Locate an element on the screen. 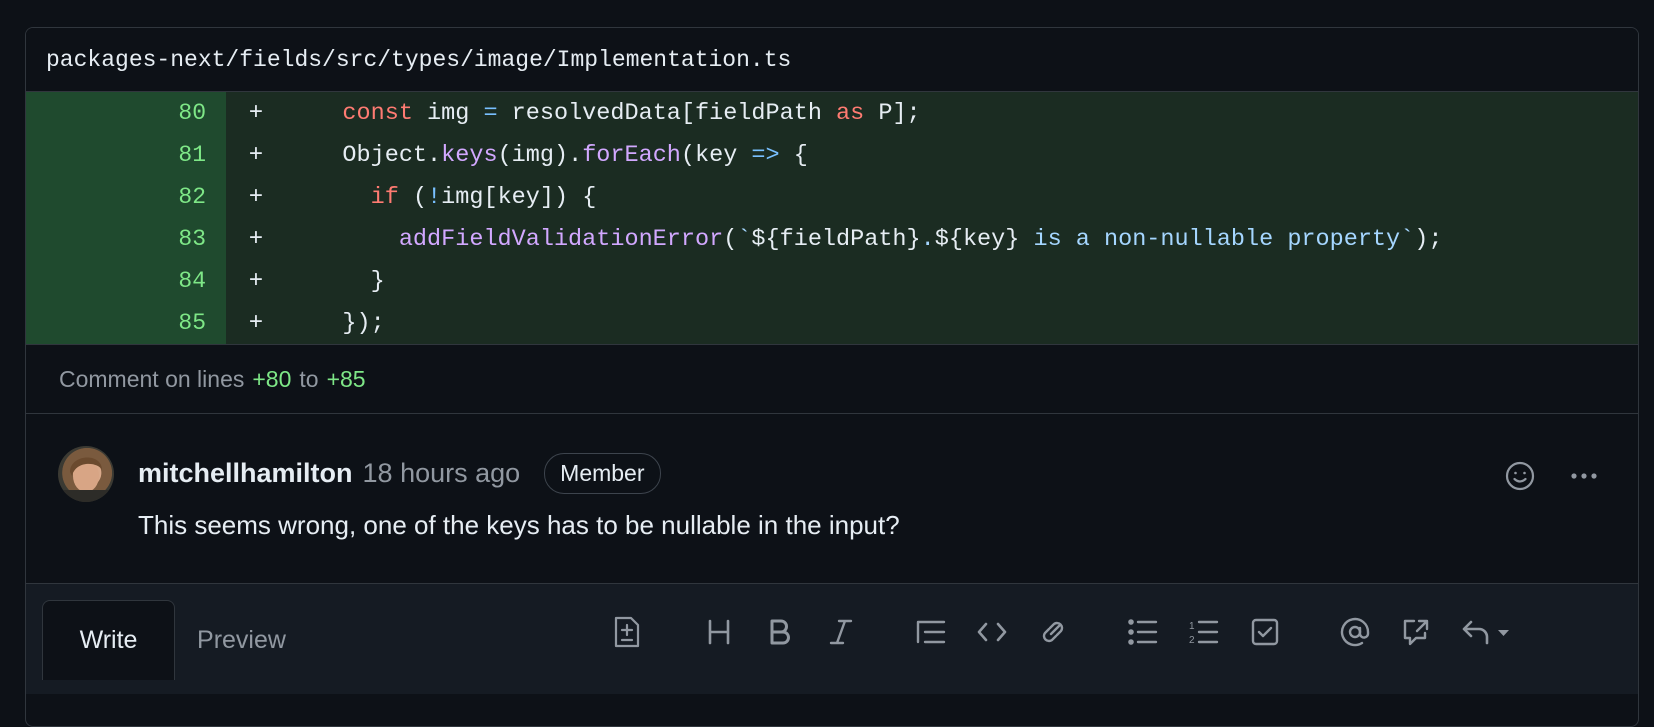 The image size is (1654, 727). avatar is located at coordinates (86, 474).